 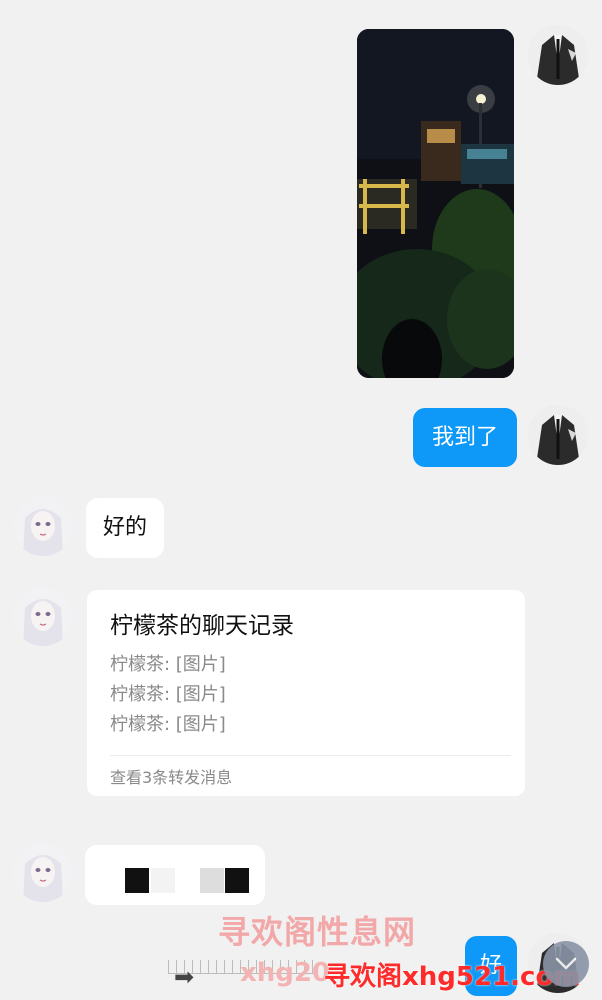 I want to click on card-title: 柠檬茶的聊天记录, so click(x=202, y=626).